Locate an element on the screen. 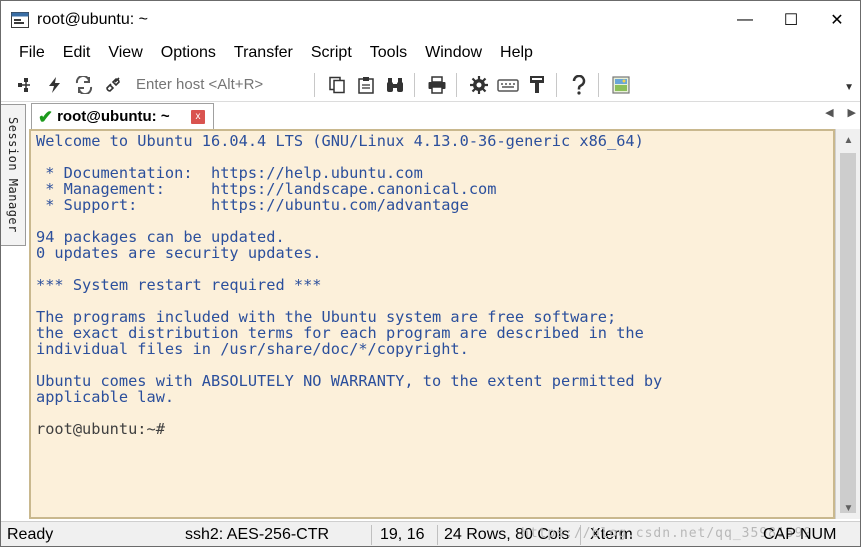 The image size is (861, 547). terminal-line: * Support: https://ubuntu.com/advantage is located at coordinates (252, 205).